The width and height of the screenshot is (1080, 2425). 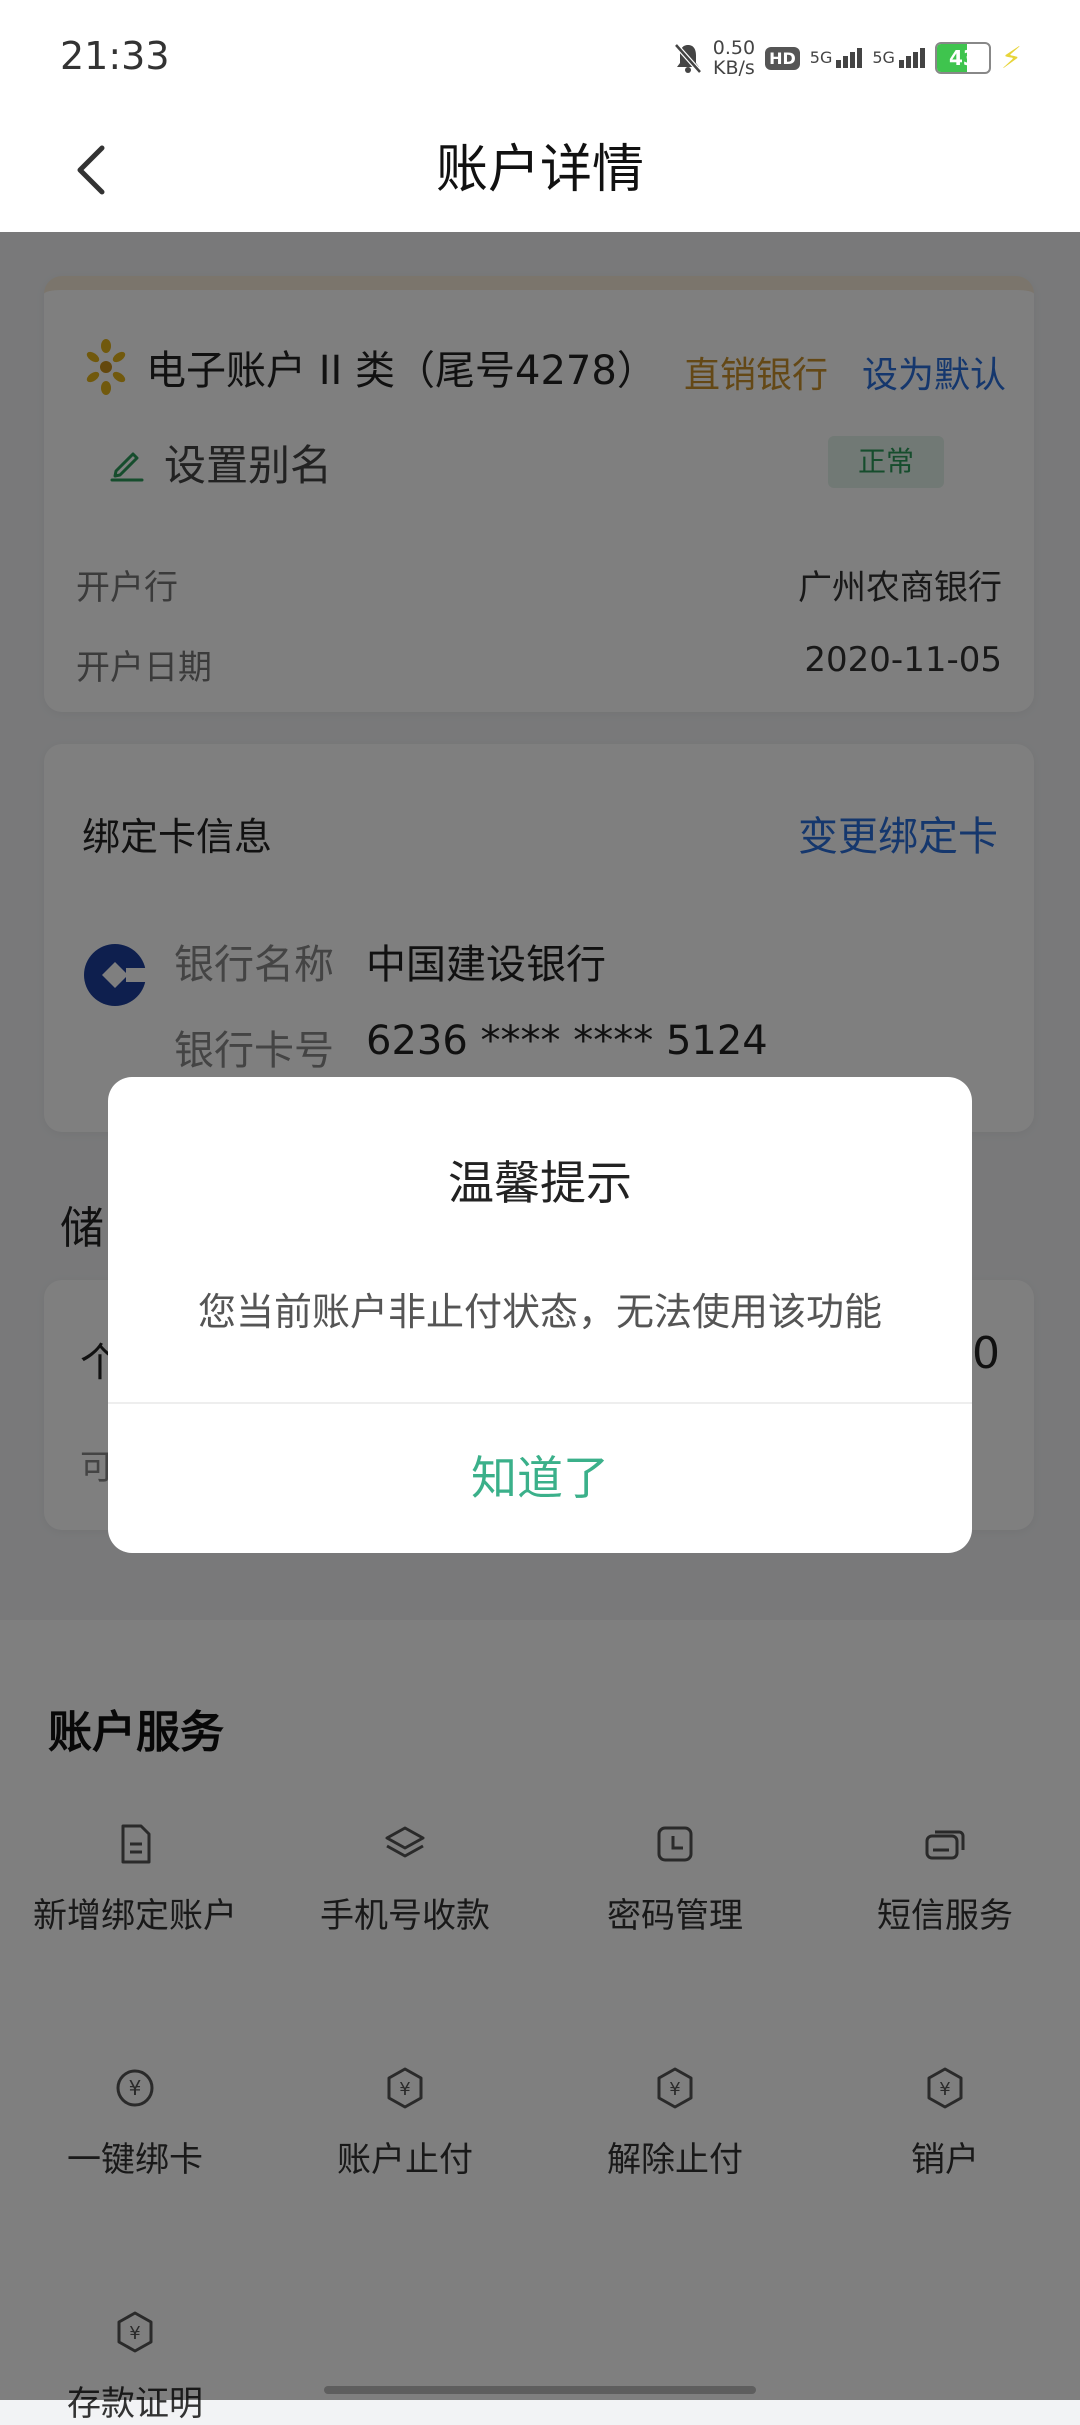 What do you see at coordinates (687, 58) in the screenshot?
I see `mute-bell-icon` at bounding box center [687, 58].